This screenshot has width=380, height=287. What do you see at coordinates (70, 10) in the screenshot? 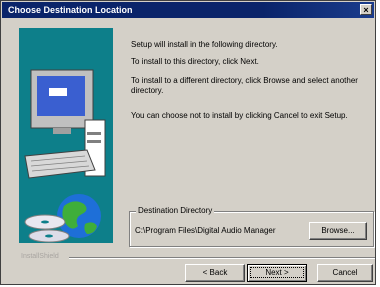
I see `window-title: Choose Destination Location` at bounding box center [70, 10].